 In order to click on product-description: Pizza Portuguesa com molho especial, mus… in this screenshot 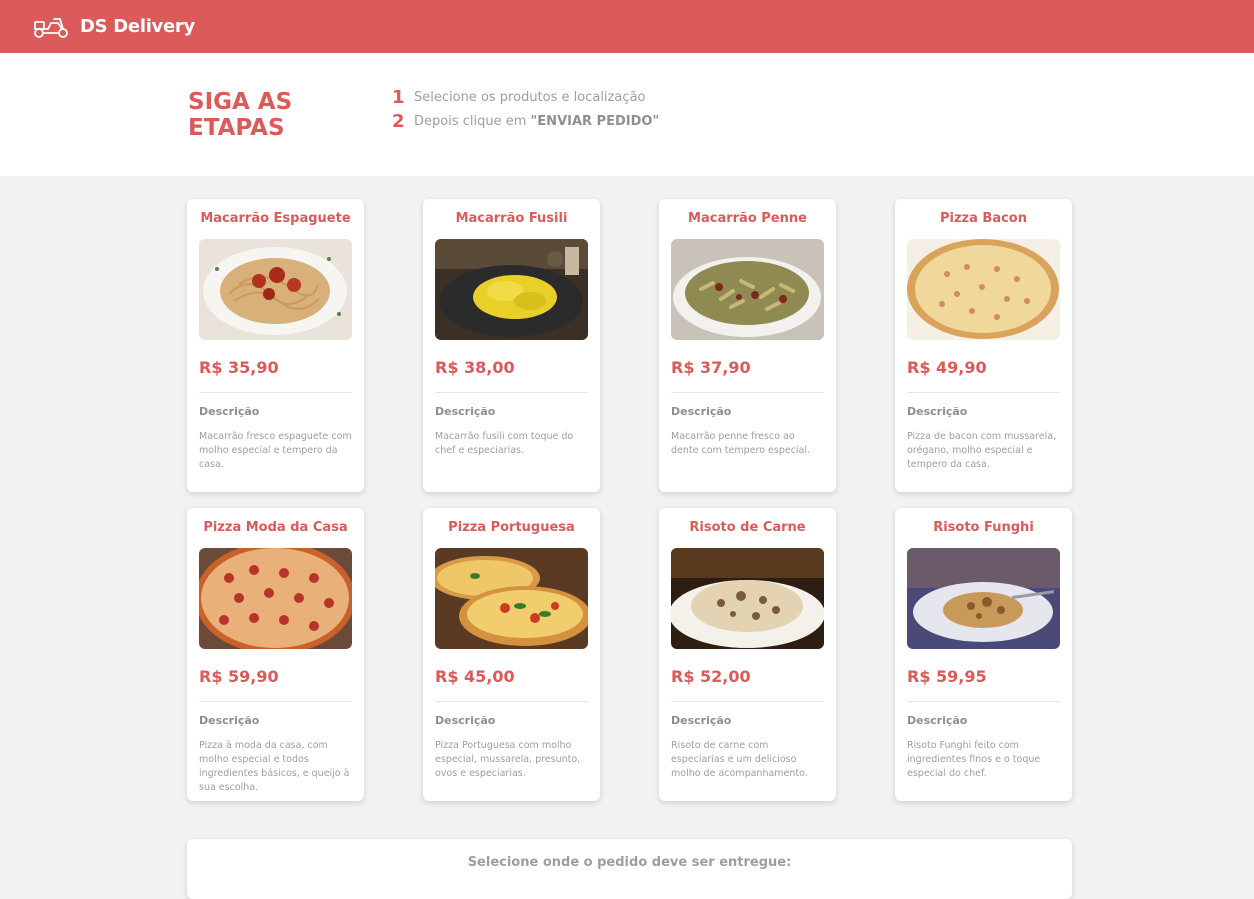, I will do `click(508, 759)`.